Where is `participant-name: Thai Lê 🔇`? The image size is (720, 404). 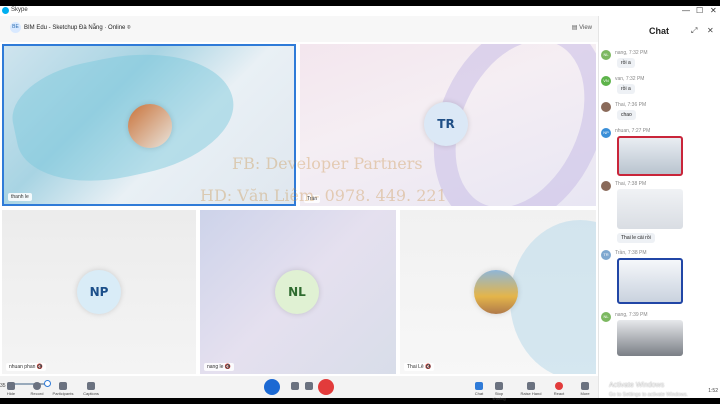 participant-name: Thai Lê 🔇 is located at coordinates (419, 367).